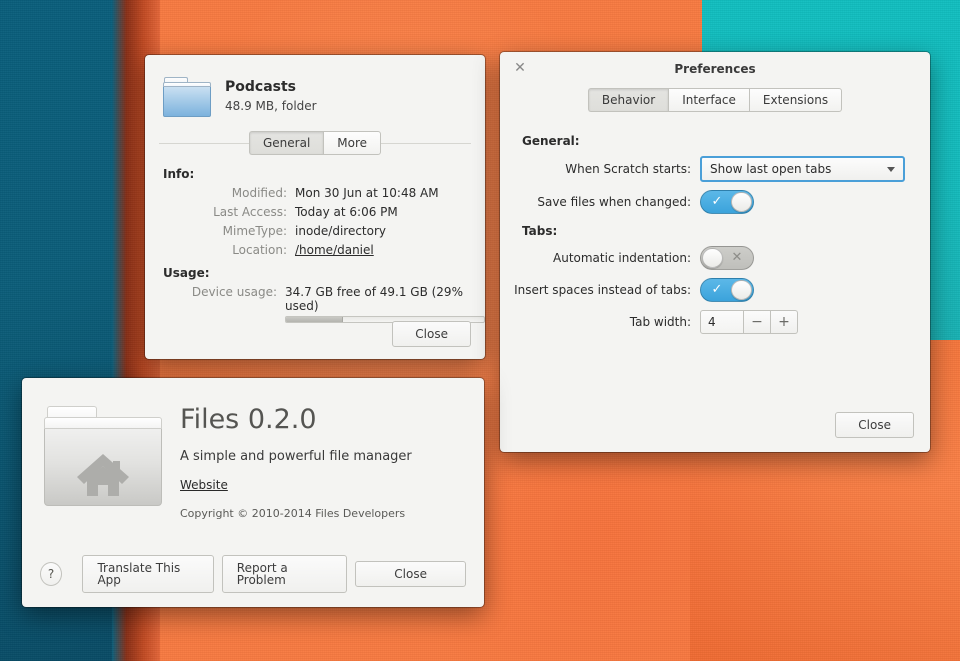 The image size is (960, 661). I want to click on tab-width-value: 4, so click(722, 322).